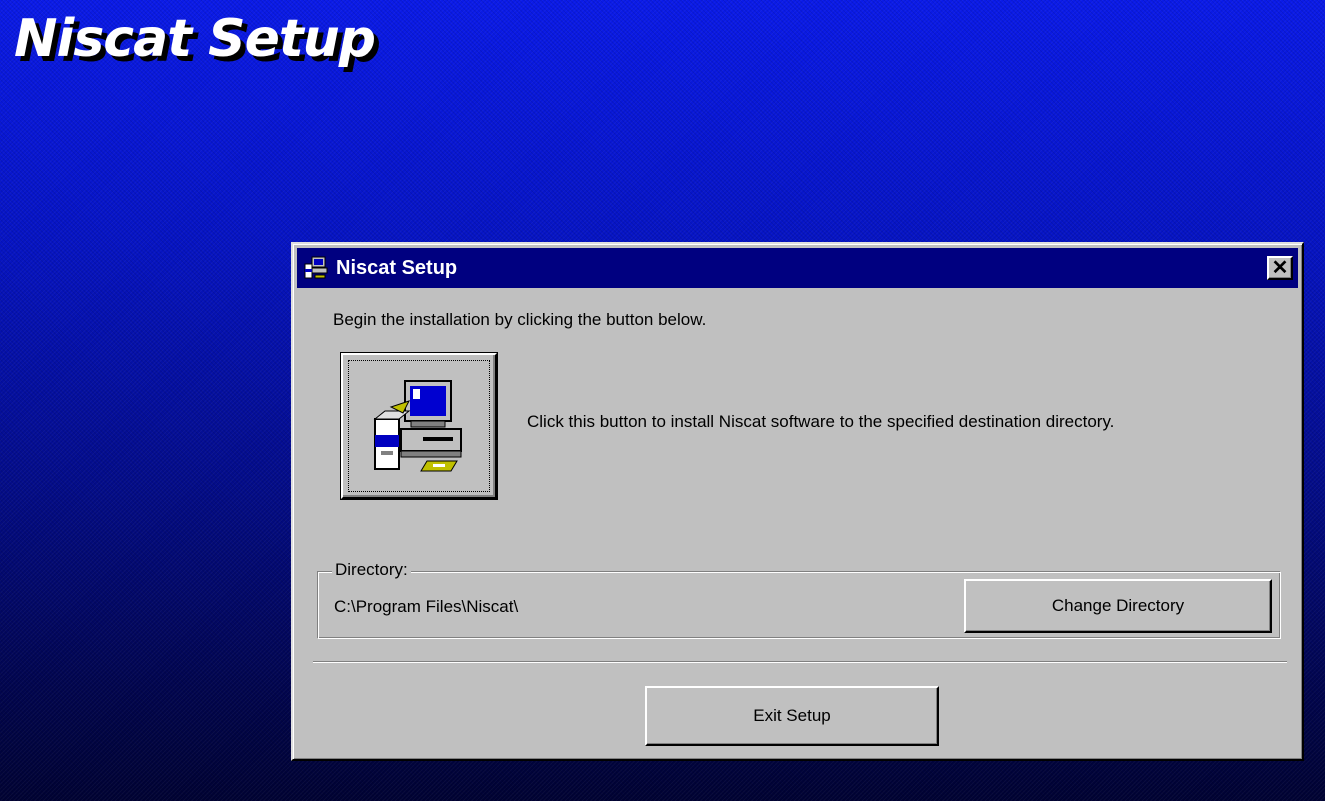 The height and width of the screenshot is (801, 1325). I want to click on close-button: ✕, so click(1280, 268).